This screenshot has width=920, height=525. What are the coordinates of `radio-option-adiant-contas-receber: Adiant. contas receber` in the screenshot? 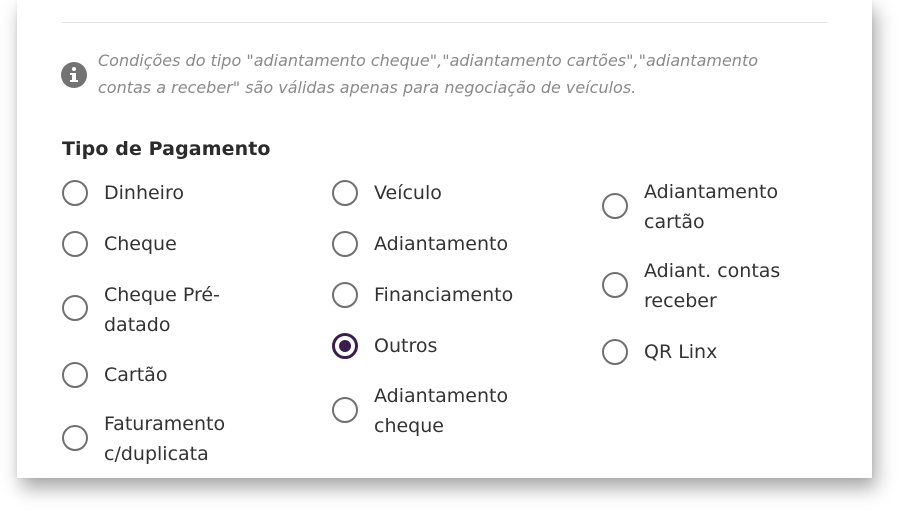 It's located at (722, 286).